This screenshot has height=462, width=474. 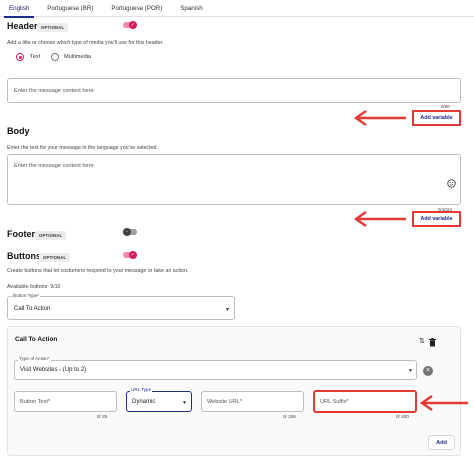 What do you see at coordinates (24, 256) in the screenshot?
I see `buttons-title: Buttons` at bounding box center [24, 256].